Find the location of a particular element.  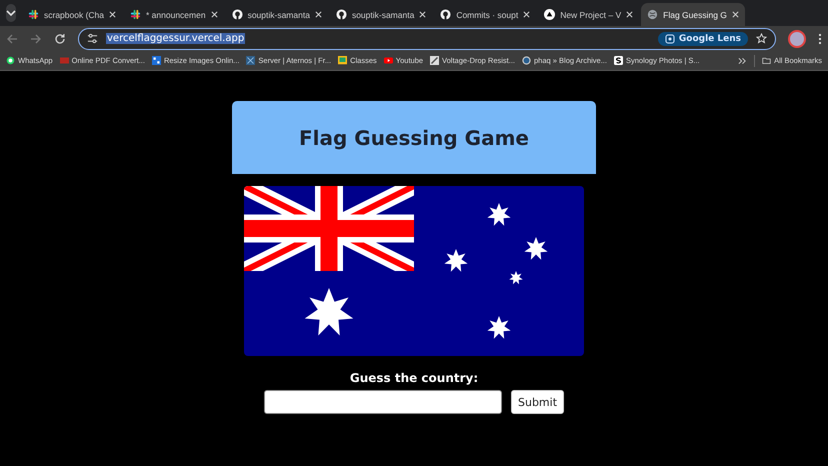

game-title: Flag Guessing Game is located at coordinates (413, 138).